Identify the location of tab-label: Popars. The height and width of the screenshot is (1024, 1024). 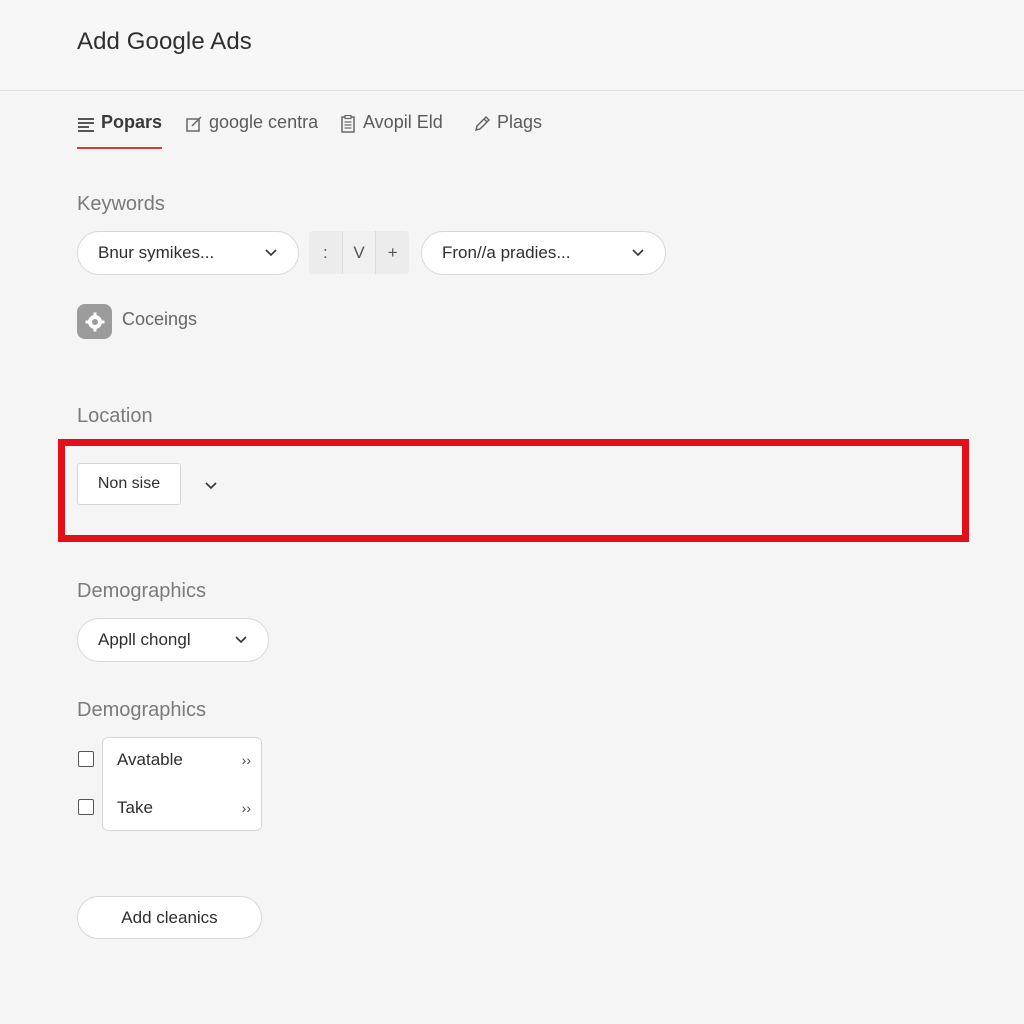
(132, 122).